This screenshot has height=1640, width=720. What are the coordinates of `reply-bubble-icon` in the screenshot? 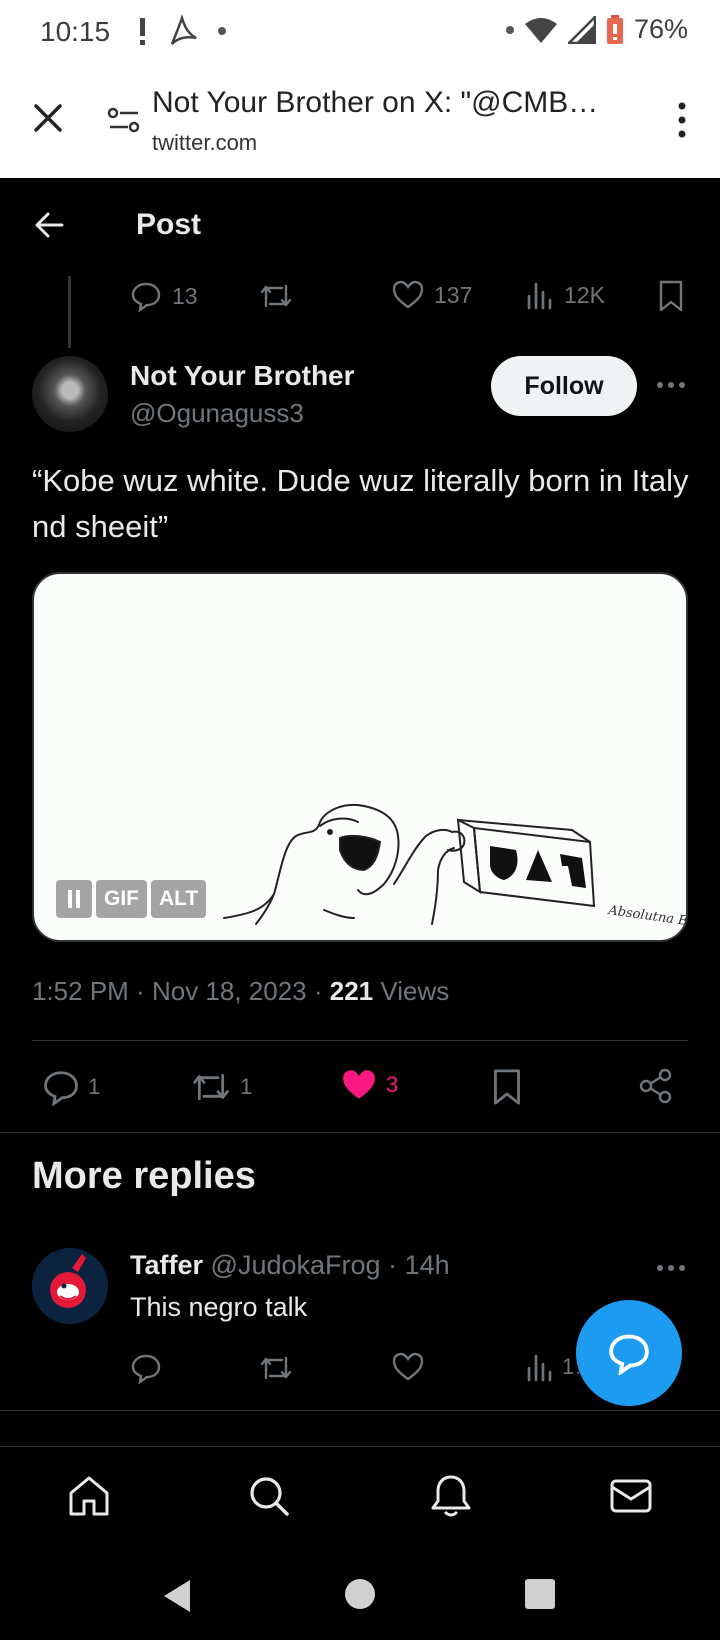 It's located at (629, 1354).